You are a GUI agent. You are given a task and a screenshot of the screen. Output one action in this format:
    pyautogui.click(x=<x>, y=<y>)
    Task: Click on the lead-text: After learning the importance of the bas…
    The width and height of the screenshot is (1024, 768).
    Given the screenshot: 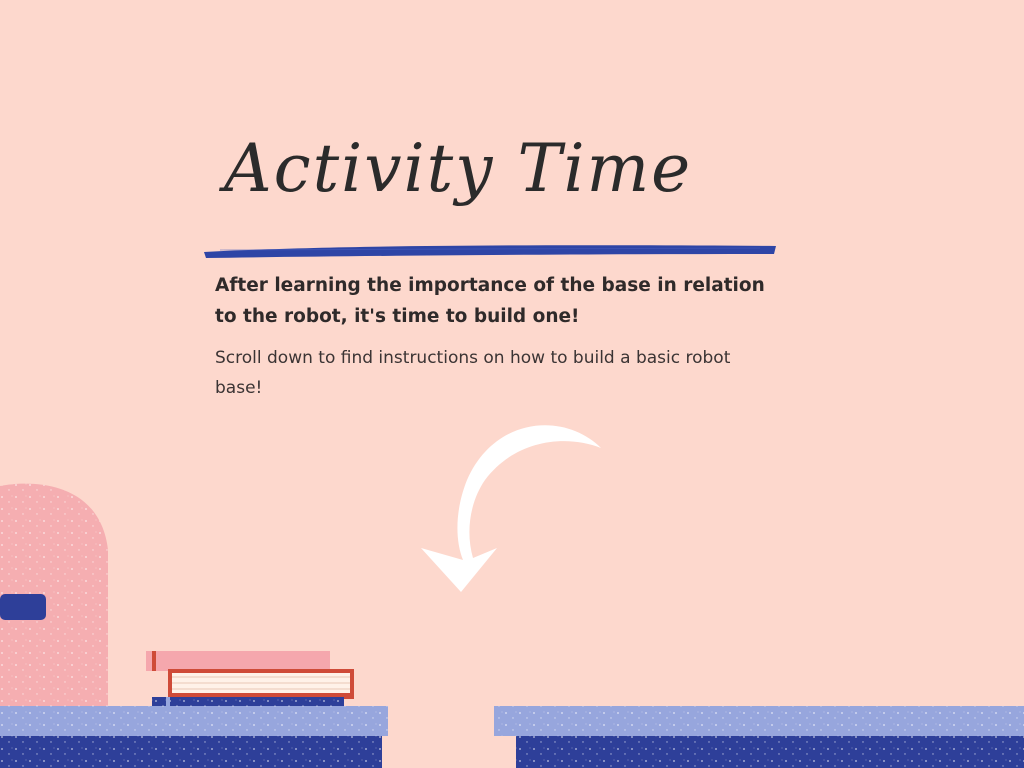 What is the action you would take?
    pyautogui.click(x=490, y=301)
    